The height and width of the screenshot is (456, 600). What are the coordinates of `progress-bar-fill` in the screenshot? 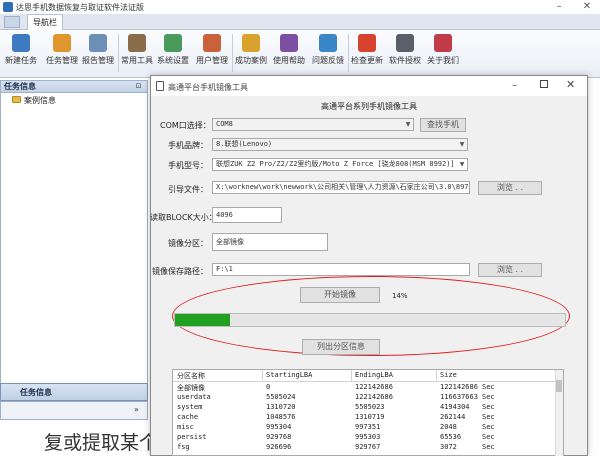 It's located at (202, 320).